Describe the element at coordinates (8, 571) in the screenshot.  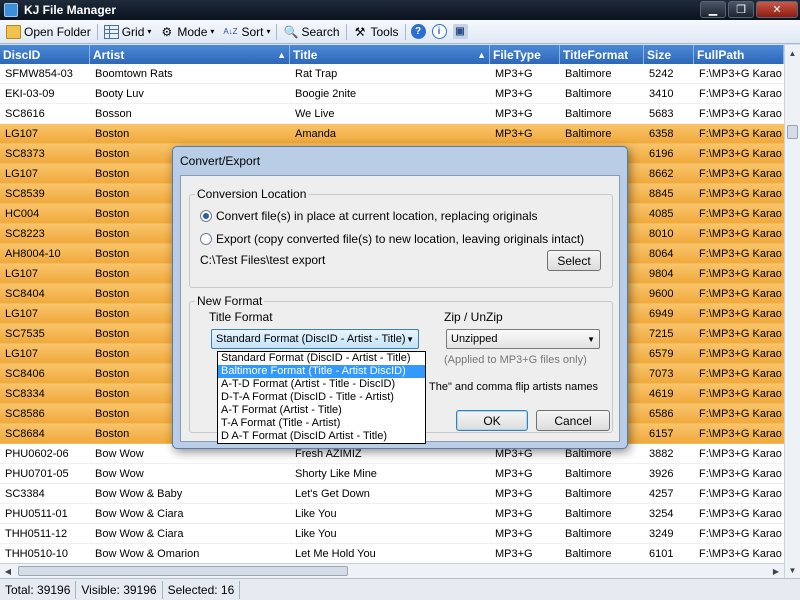
I see `scroll-left-icon: ◀` at that location.